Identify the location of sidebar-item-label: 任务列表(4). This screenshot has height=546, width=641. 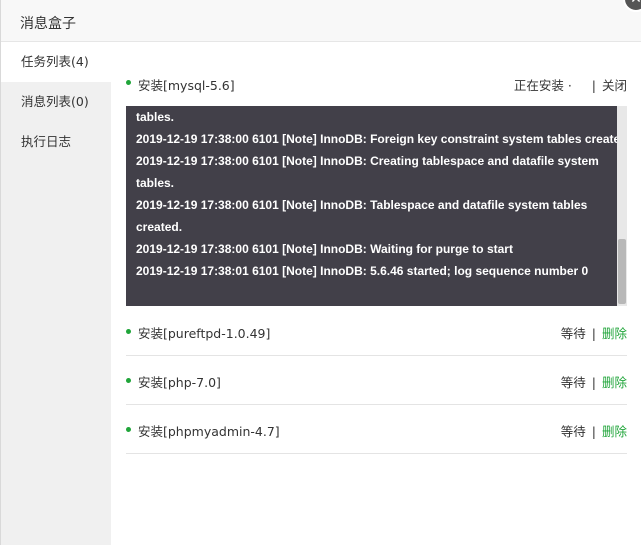
(55, 61).